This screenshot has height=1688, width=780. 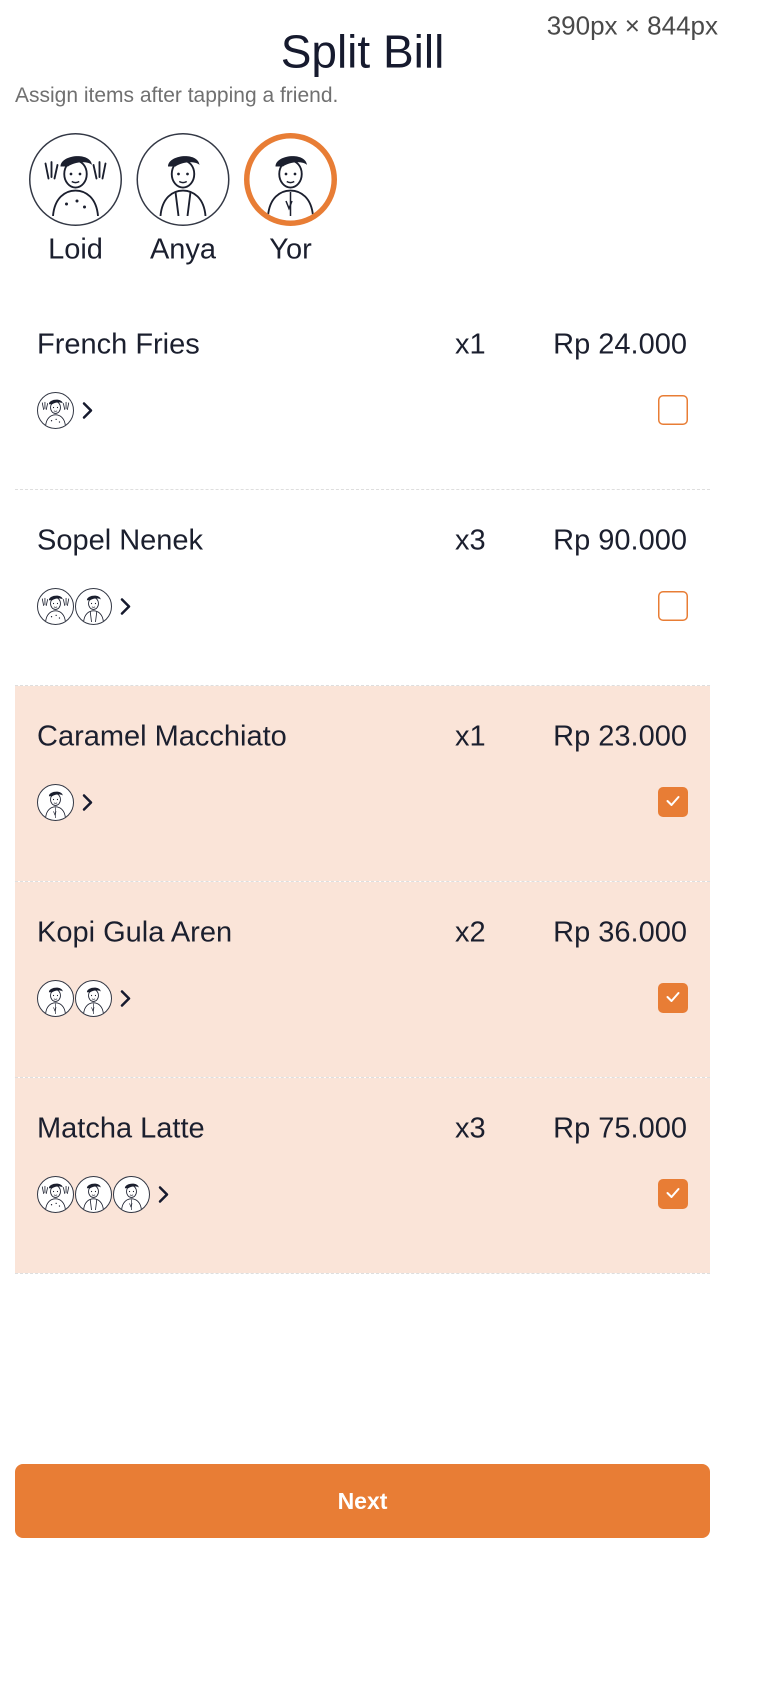 What do you see at coordinates (183, 249) in the screenshot?
I see `friend-name: Anya` at bounding box center [183, 249].